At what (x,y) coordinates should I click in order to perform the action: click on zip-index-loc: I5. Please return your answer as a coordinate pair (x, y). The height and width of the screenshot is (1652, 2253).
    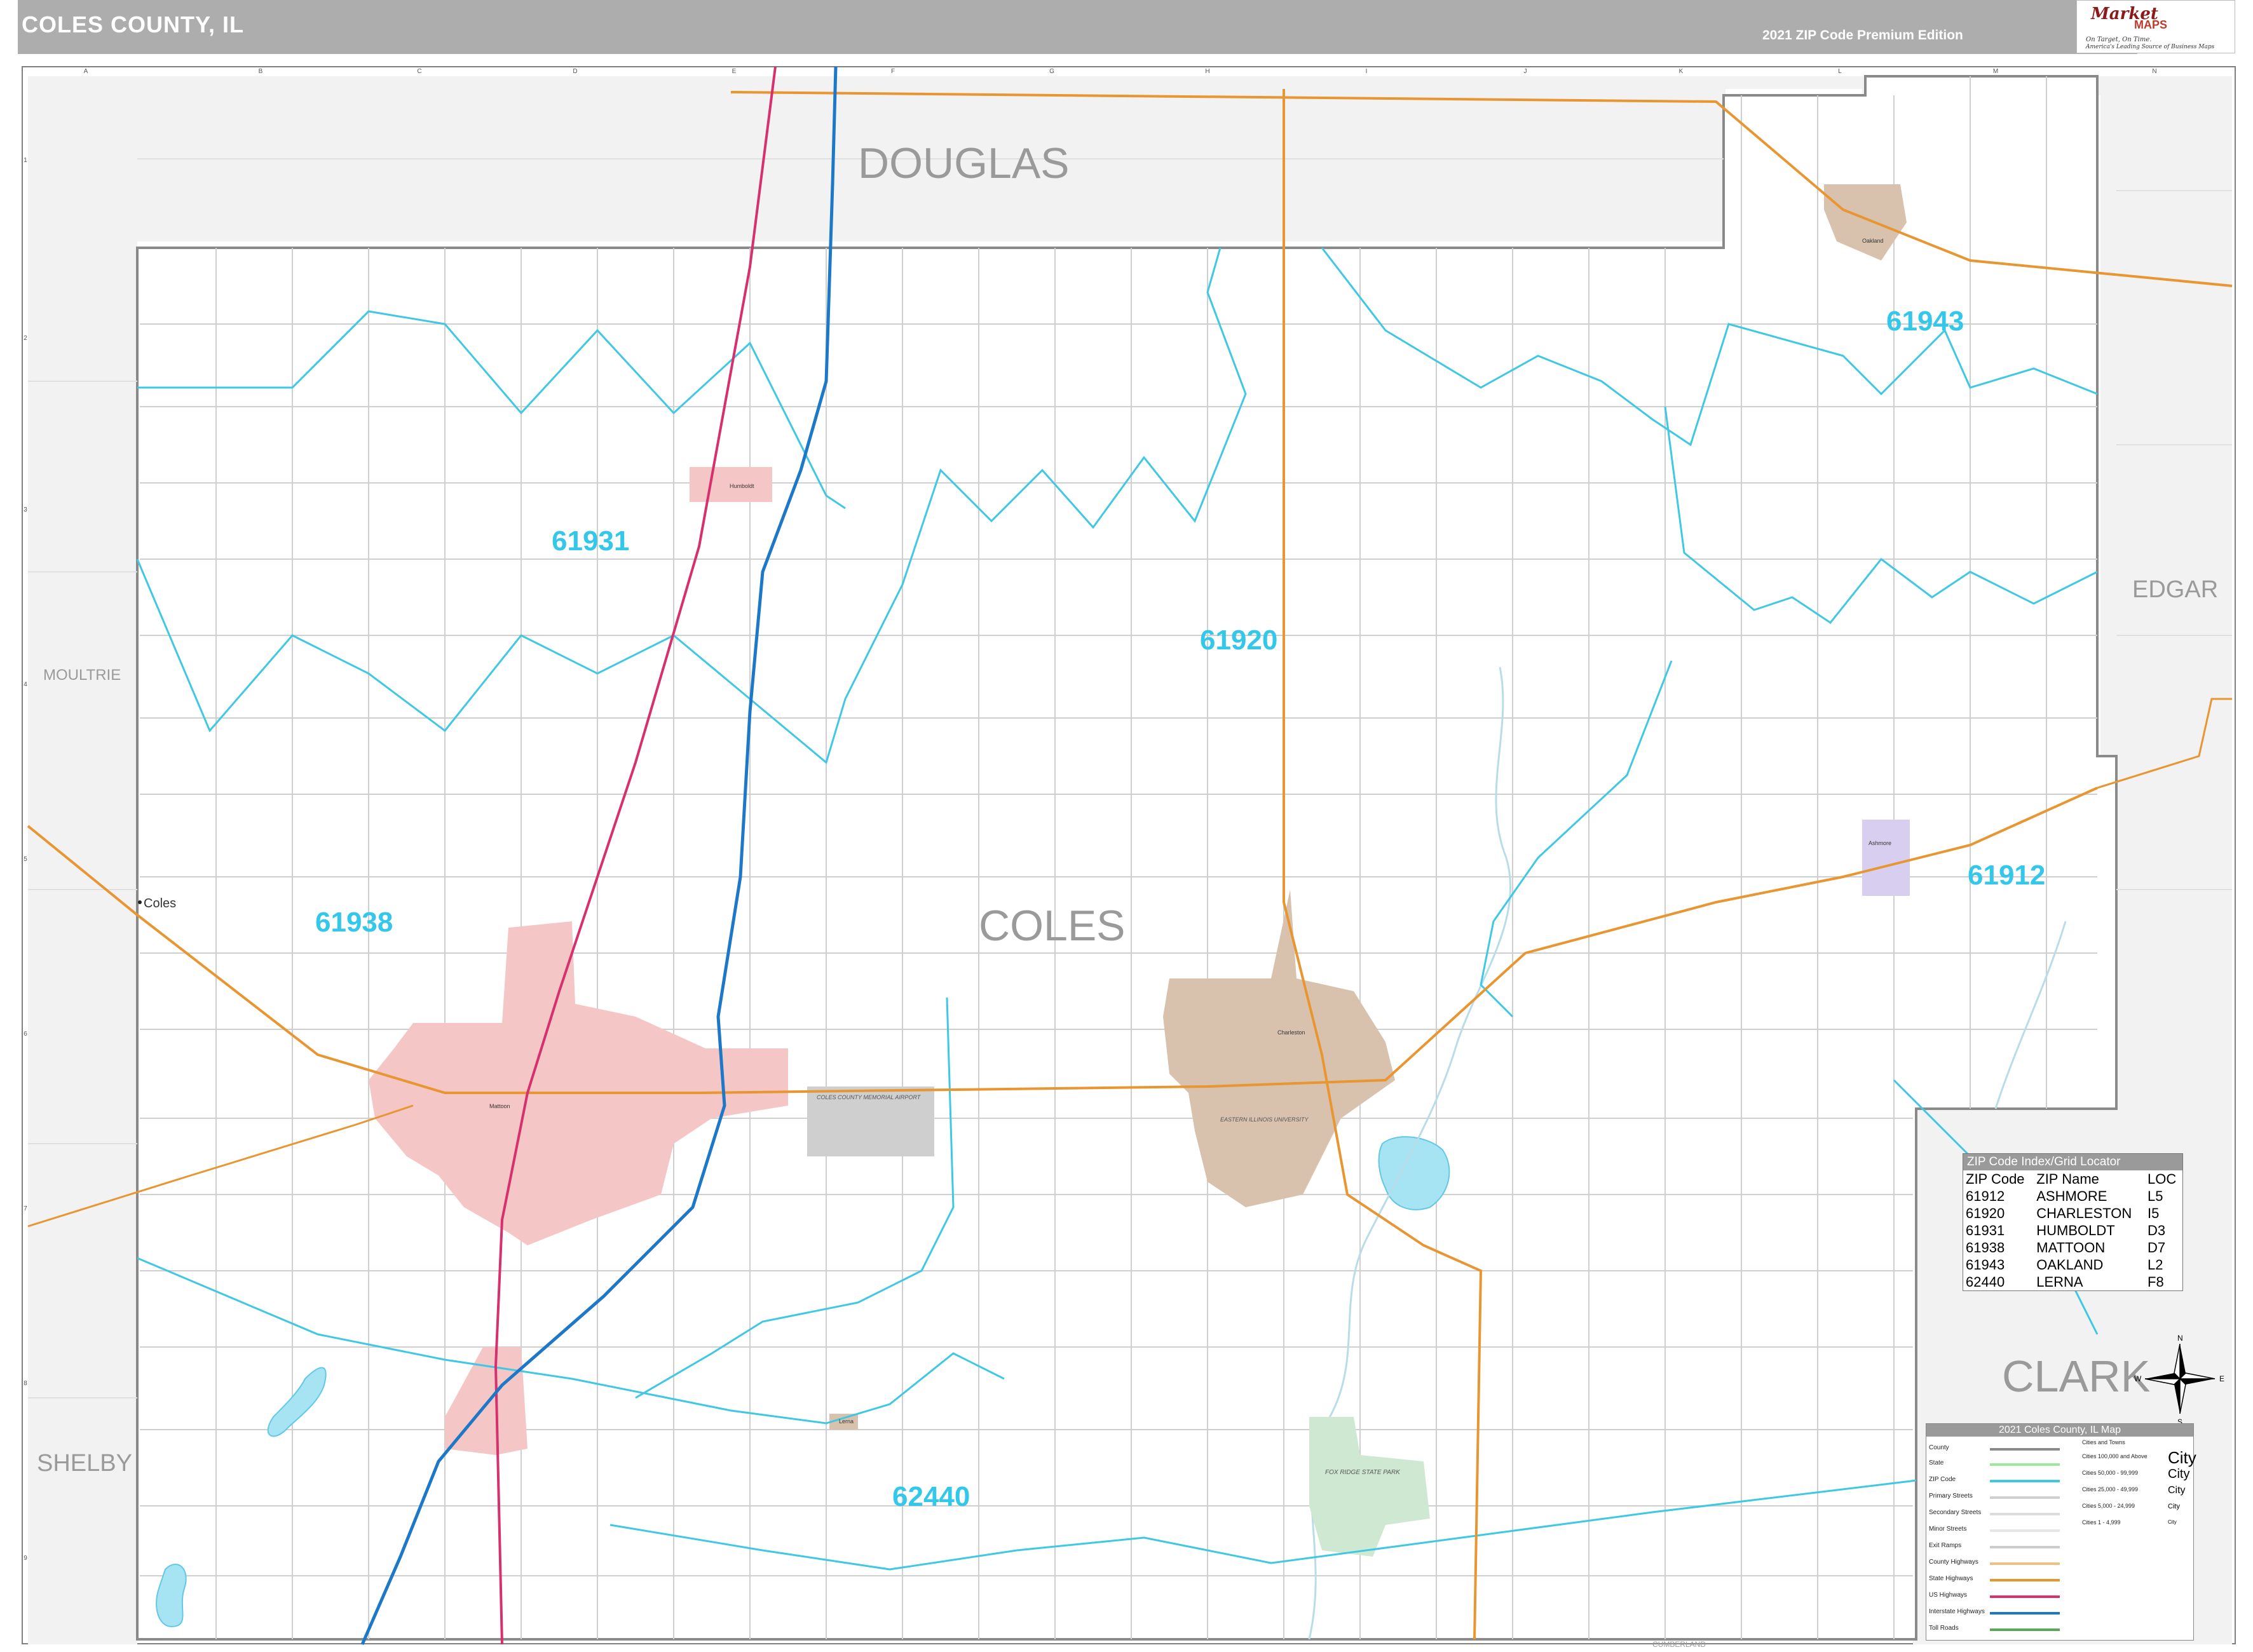
    Looking at the image, I should click on (2153, 1213).